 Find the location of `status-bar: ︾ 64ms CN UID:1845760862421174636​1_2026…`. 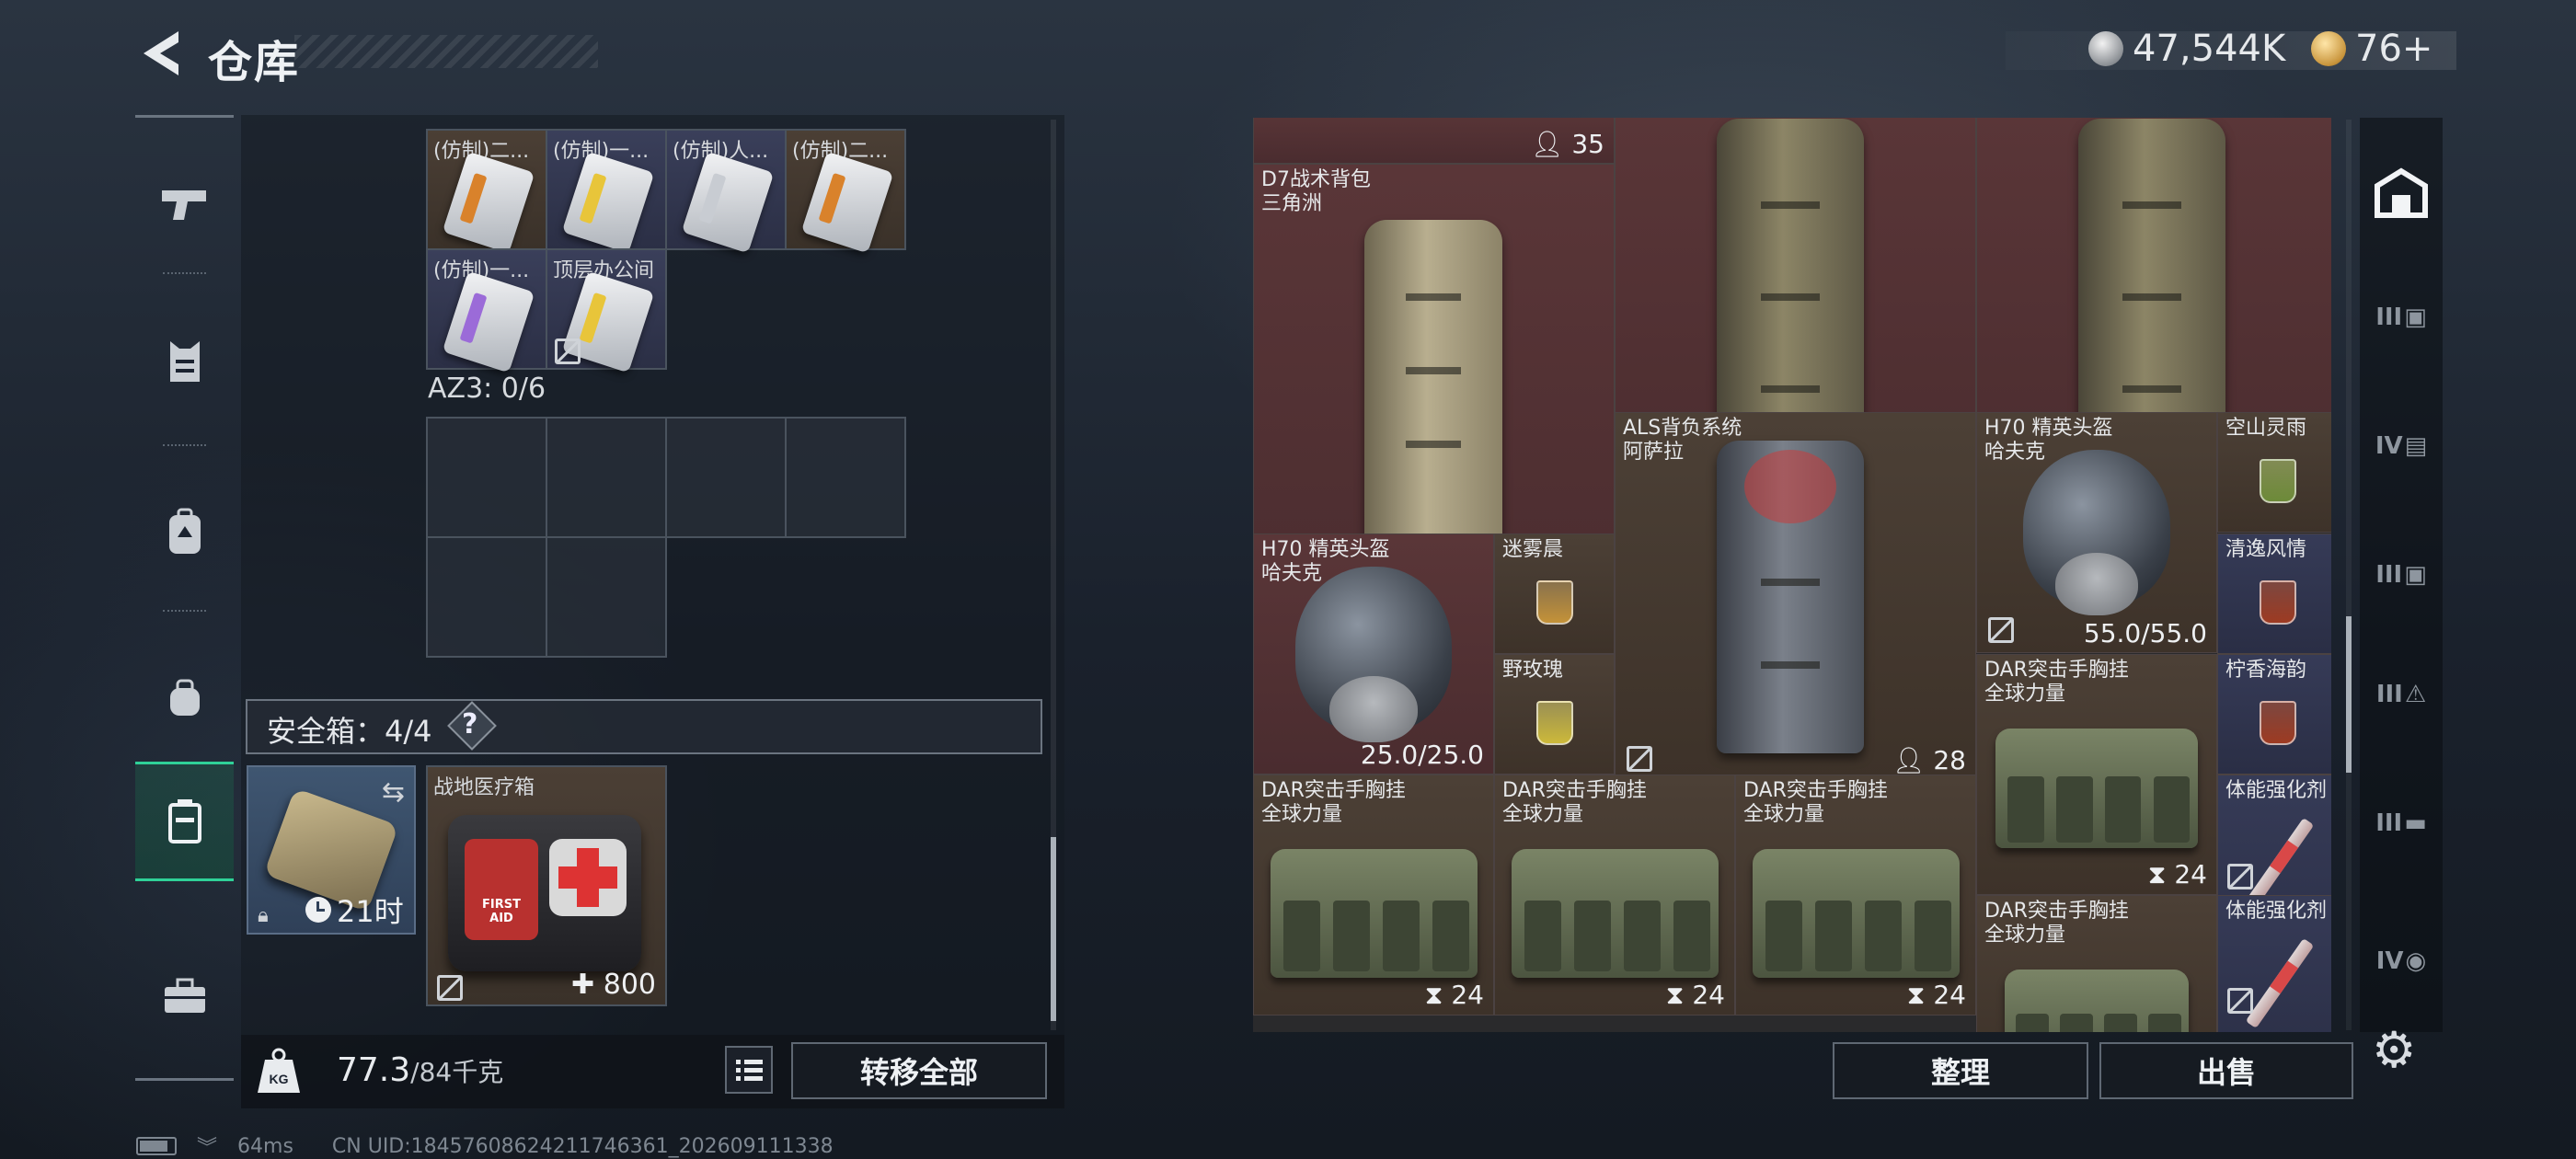

status-bar: ︾ 64ms CN UID:1845760862421174636​1_2026… is located at coordinates (485, 1145).